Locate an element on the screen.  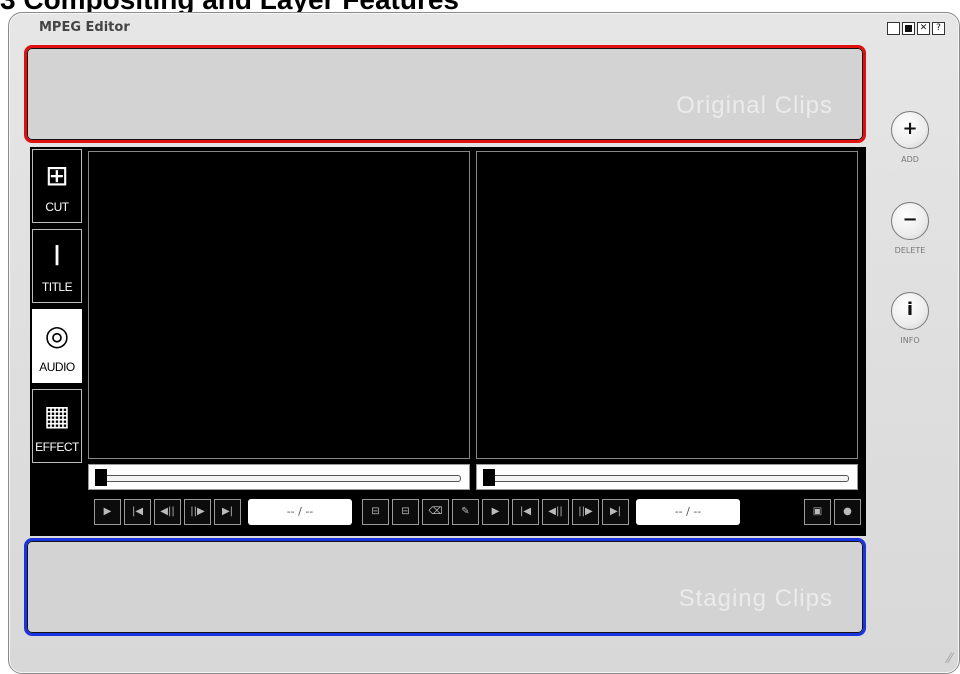
tool-audio-button: ◎ AUDIO is located at coordinates (57, 346).